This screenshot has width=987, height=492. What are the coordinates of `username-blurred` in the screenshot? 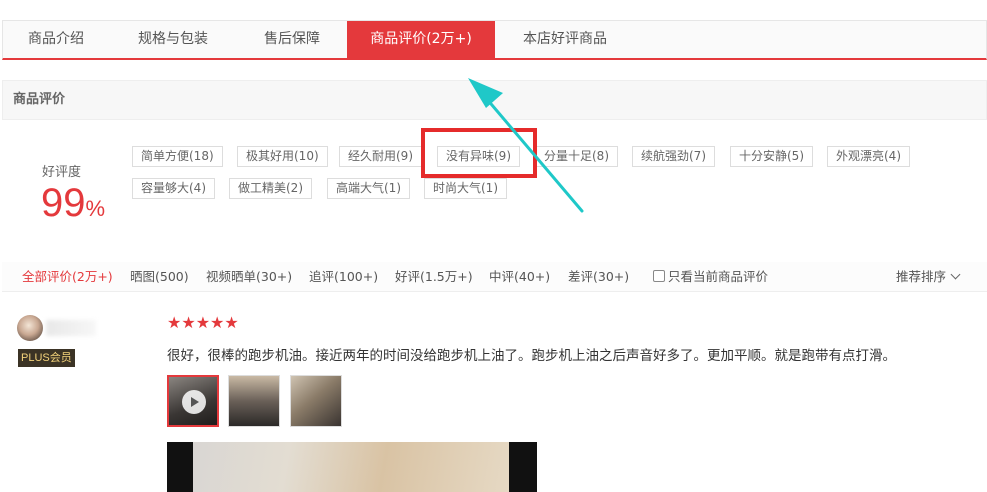 It's located at (71, 328).